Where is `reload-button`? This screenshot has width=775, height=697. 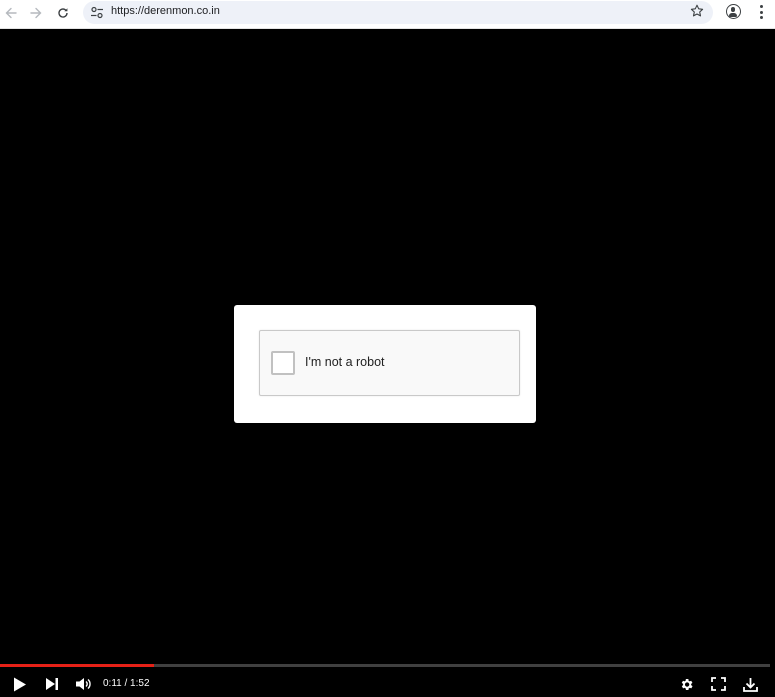
reload-button is located at coordinates (63, 13).